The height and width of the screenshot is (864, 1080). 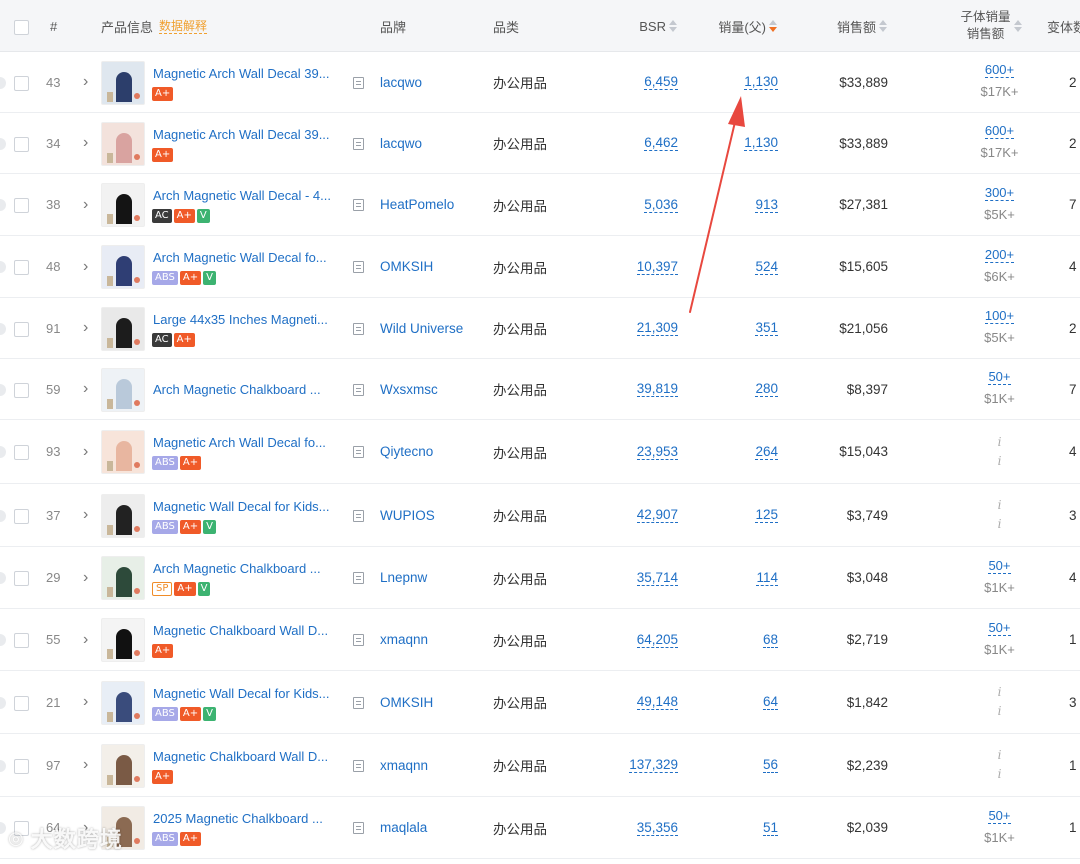 I want to click on data-explain-link: 数据解释, so click(x=183, y=26).